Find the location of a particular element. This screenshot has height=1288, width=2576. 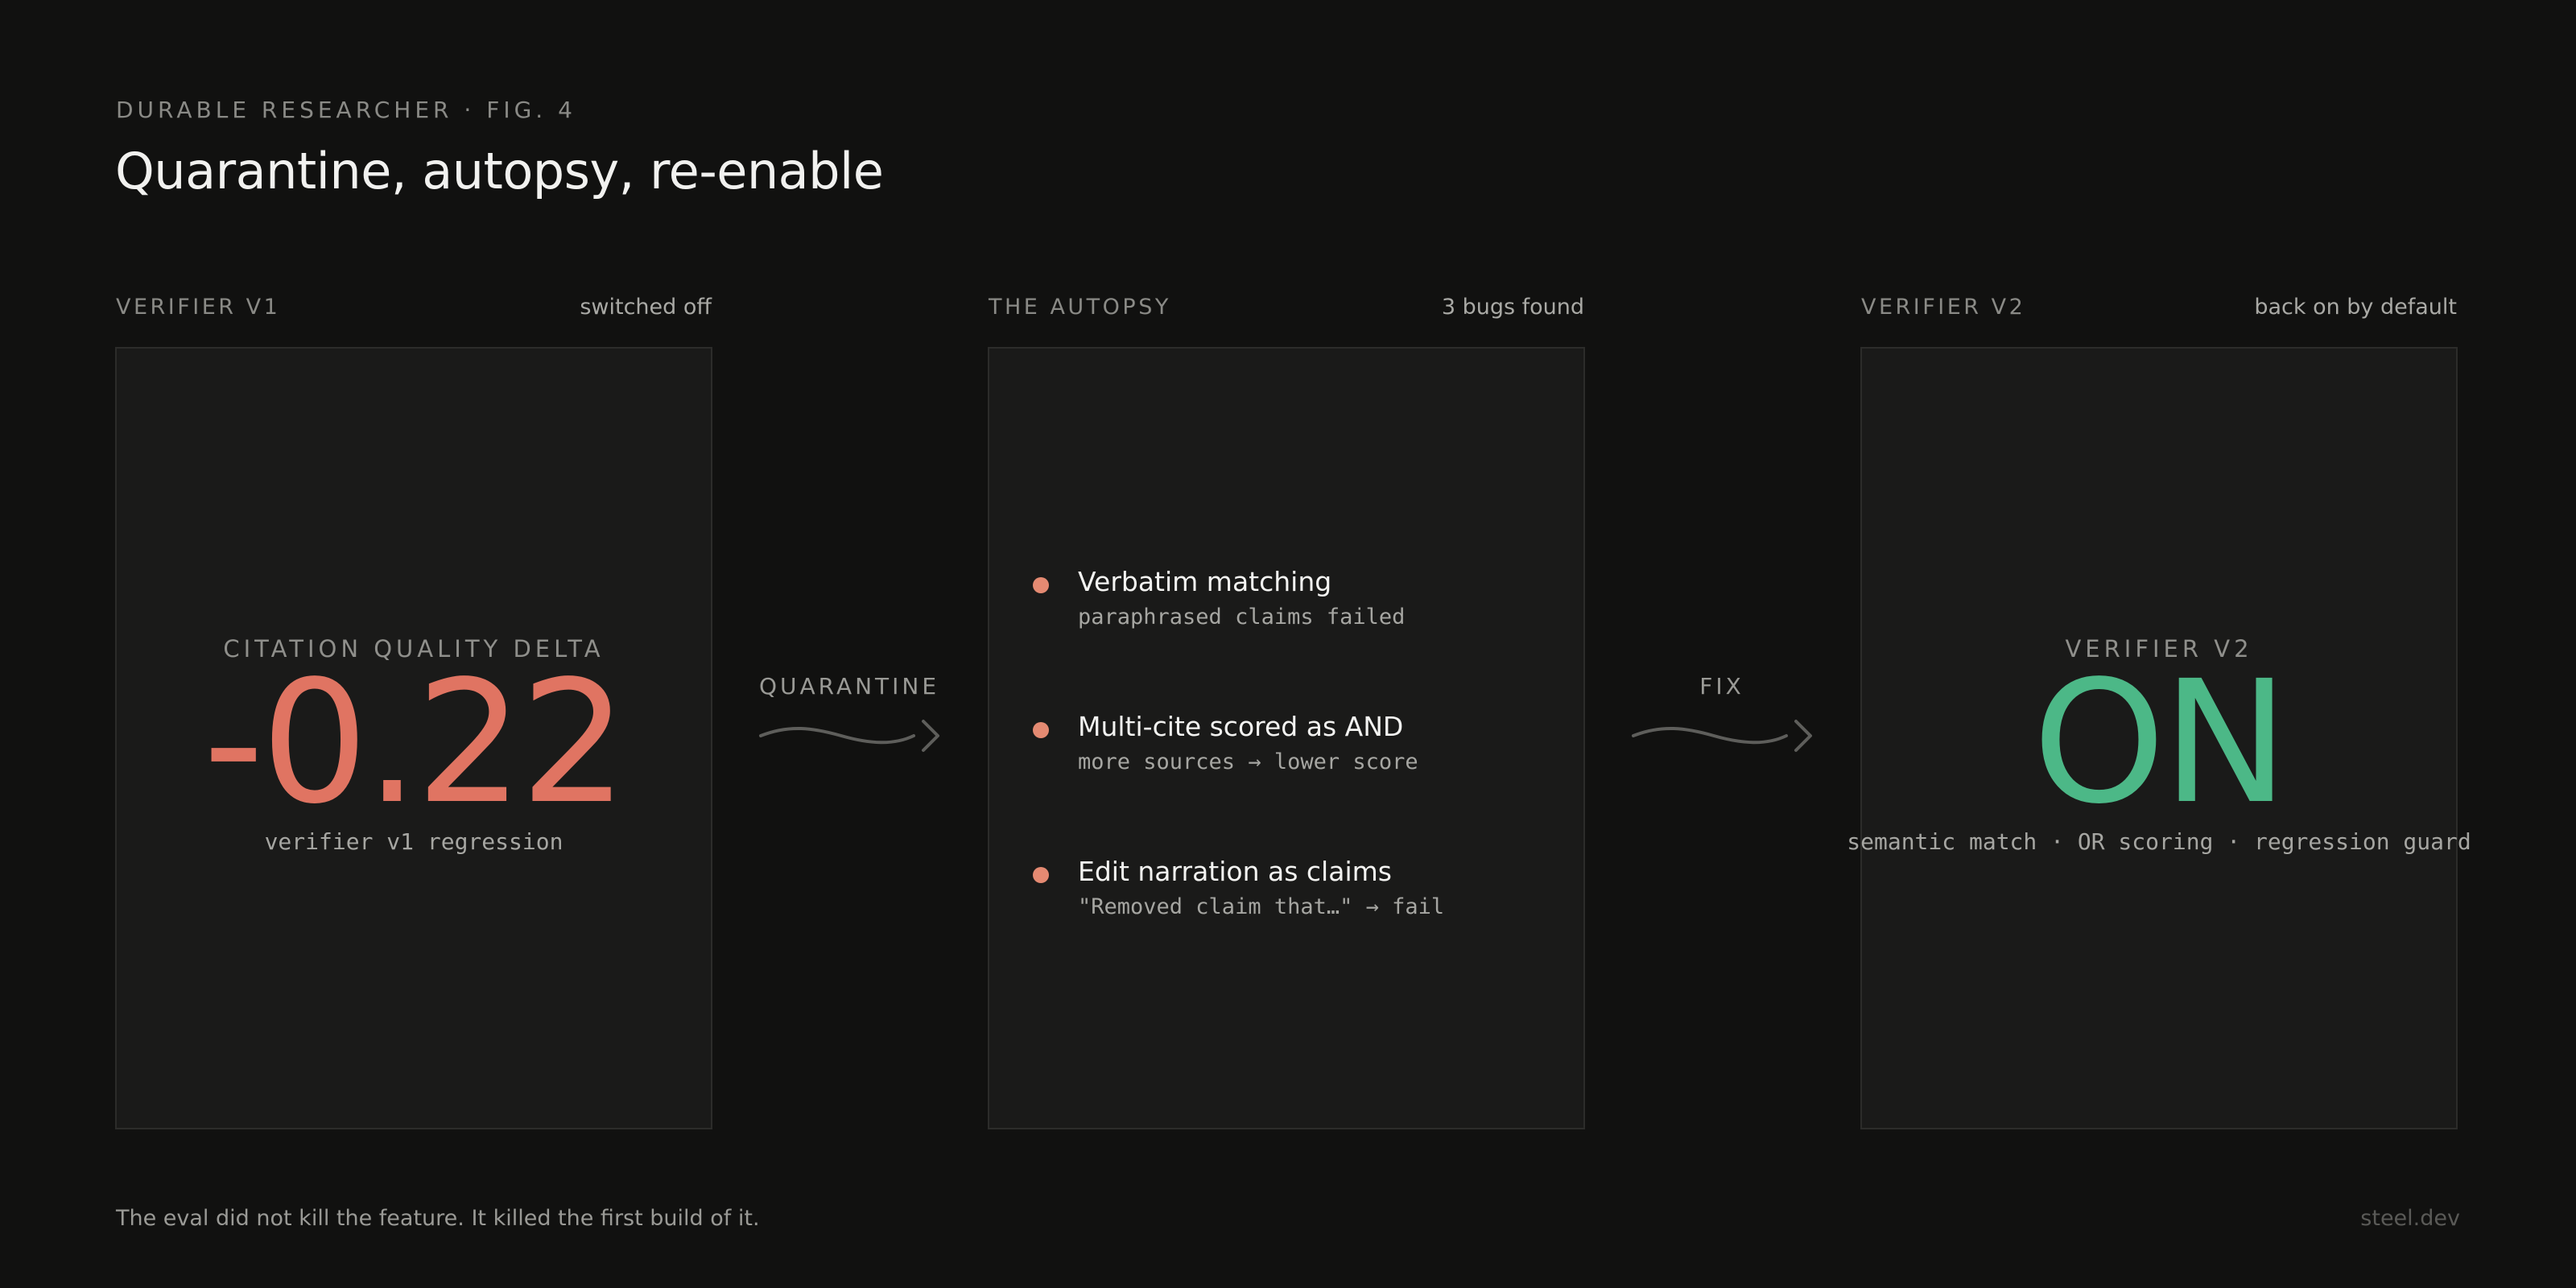

metric-value: ON is located at coordinates (2160, 742).